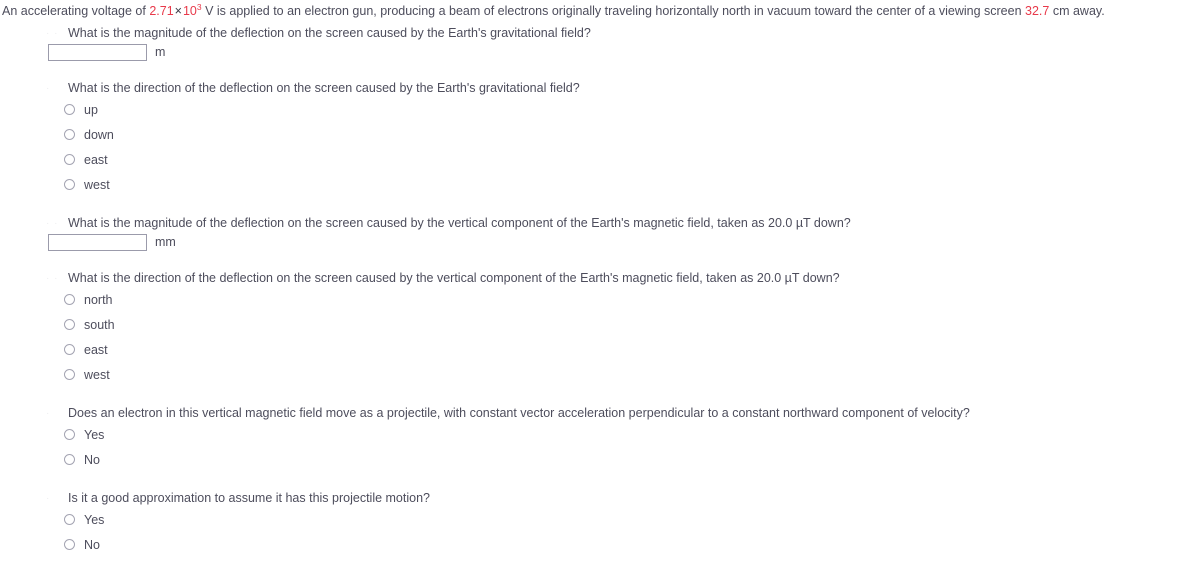 The height and width of the screenshot is (561, 1200). I want to click on part-b-option-down: down, so click(89, 134).